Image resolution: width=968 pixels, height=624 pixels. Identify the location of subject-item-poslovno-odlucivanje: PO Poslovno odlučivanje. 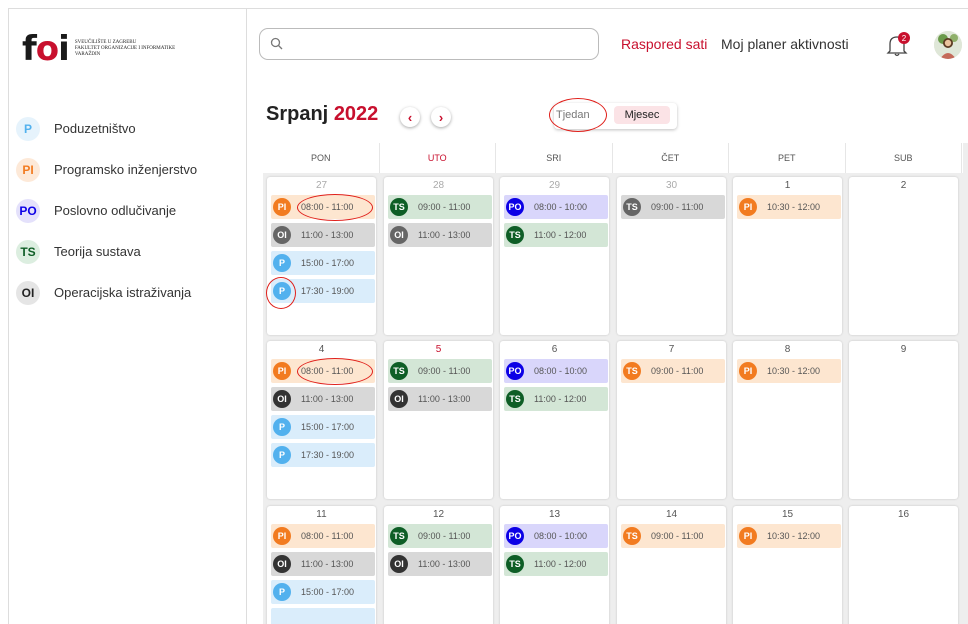
(106, 210).